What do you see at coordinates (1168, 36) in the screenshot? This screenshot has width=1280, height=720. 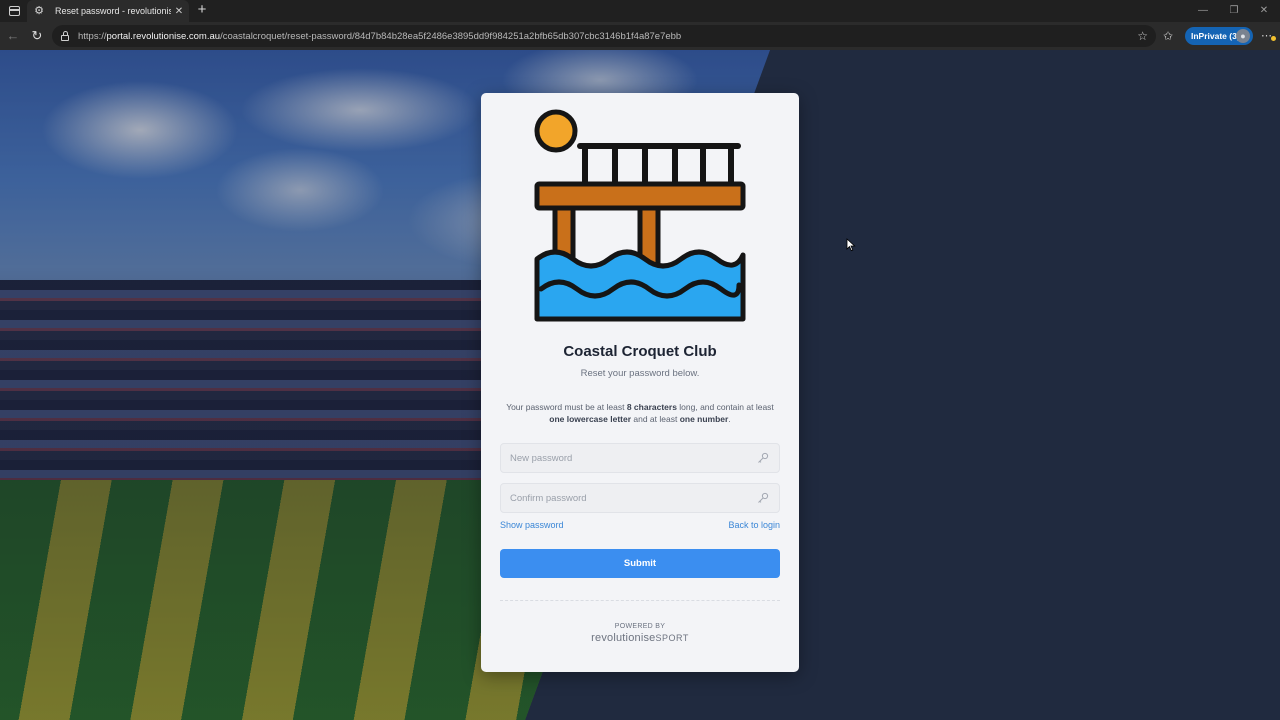 I see `favorites-icon: ✩` at bounding box center [1168, 36].